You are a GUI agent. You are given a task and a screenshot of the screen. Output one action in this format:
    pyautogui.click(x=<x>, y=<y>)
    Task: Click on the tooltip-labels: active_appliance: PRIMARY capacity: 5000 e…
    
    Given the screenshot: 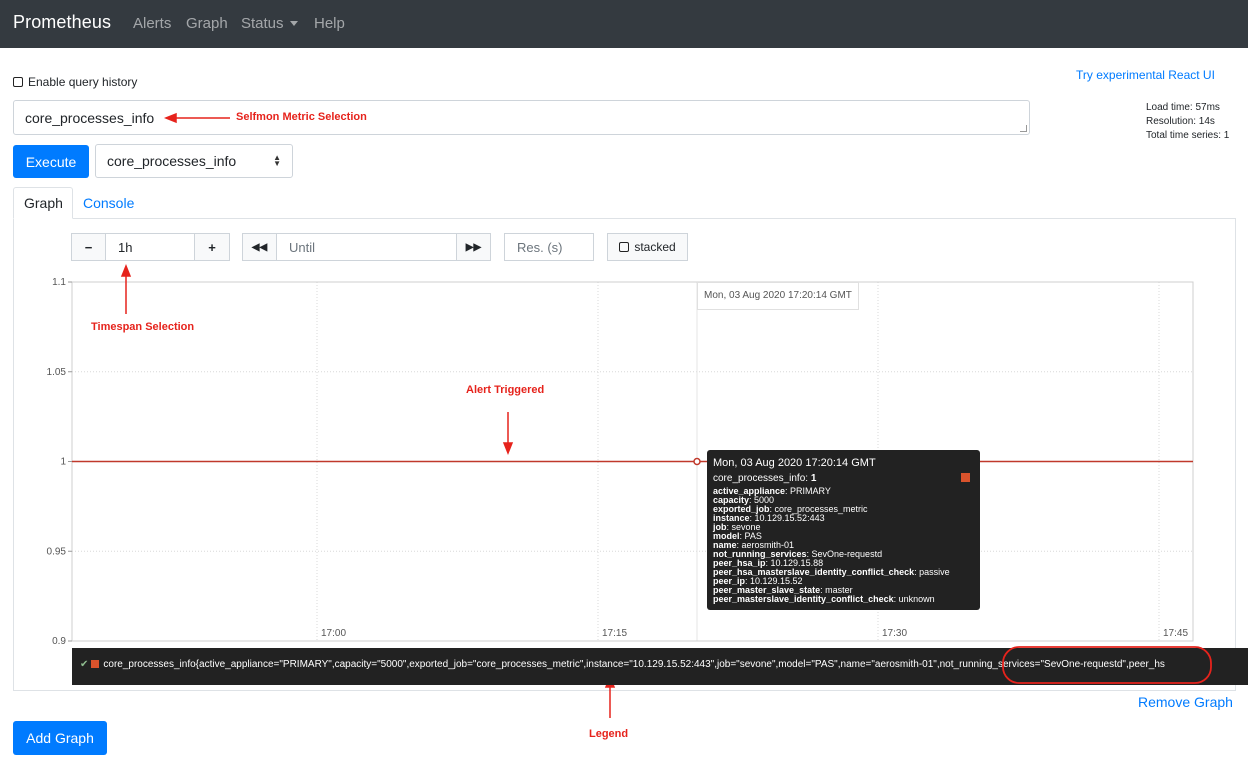 What is the action you would take?
    pyautogui.click(x=843, y=545)
    